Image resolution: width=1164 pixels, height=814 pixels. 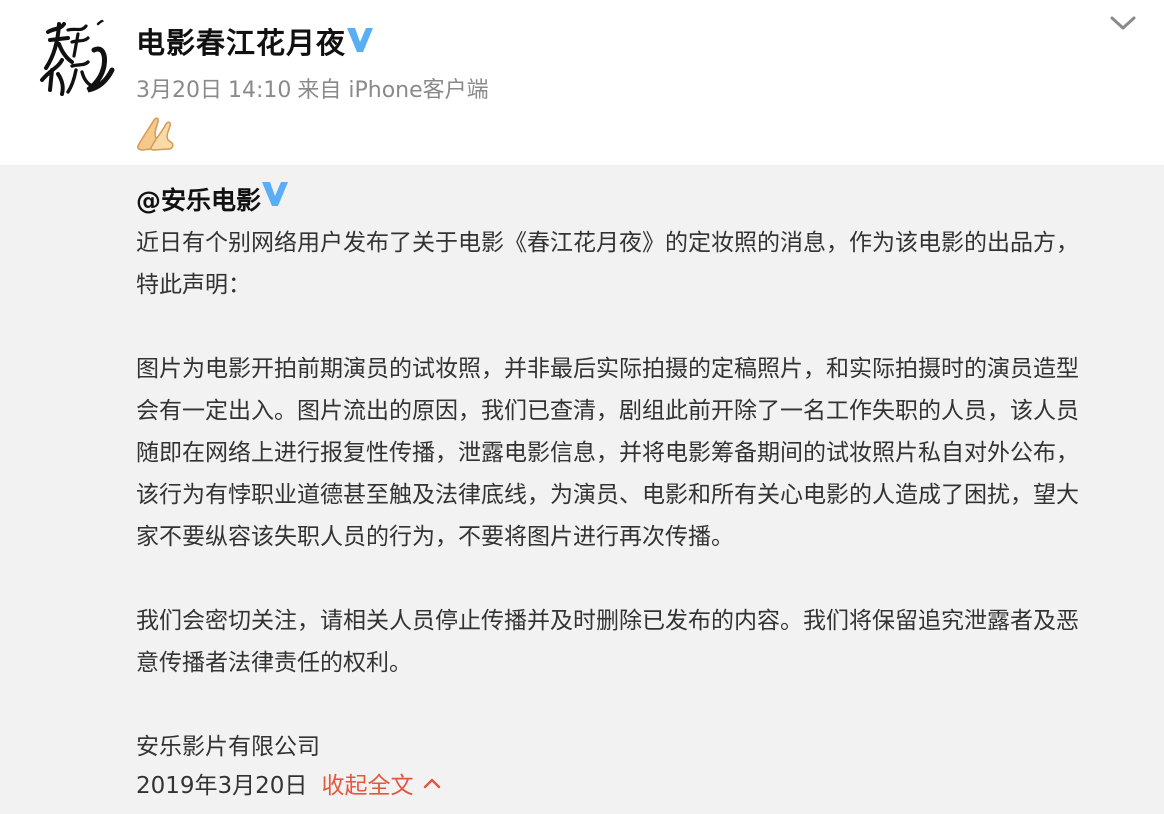 What do you see at coordinates (392, 90) in the screenshot?
I see `post-source: 来自 iPhone客户端` at bounding box center [392, 90].